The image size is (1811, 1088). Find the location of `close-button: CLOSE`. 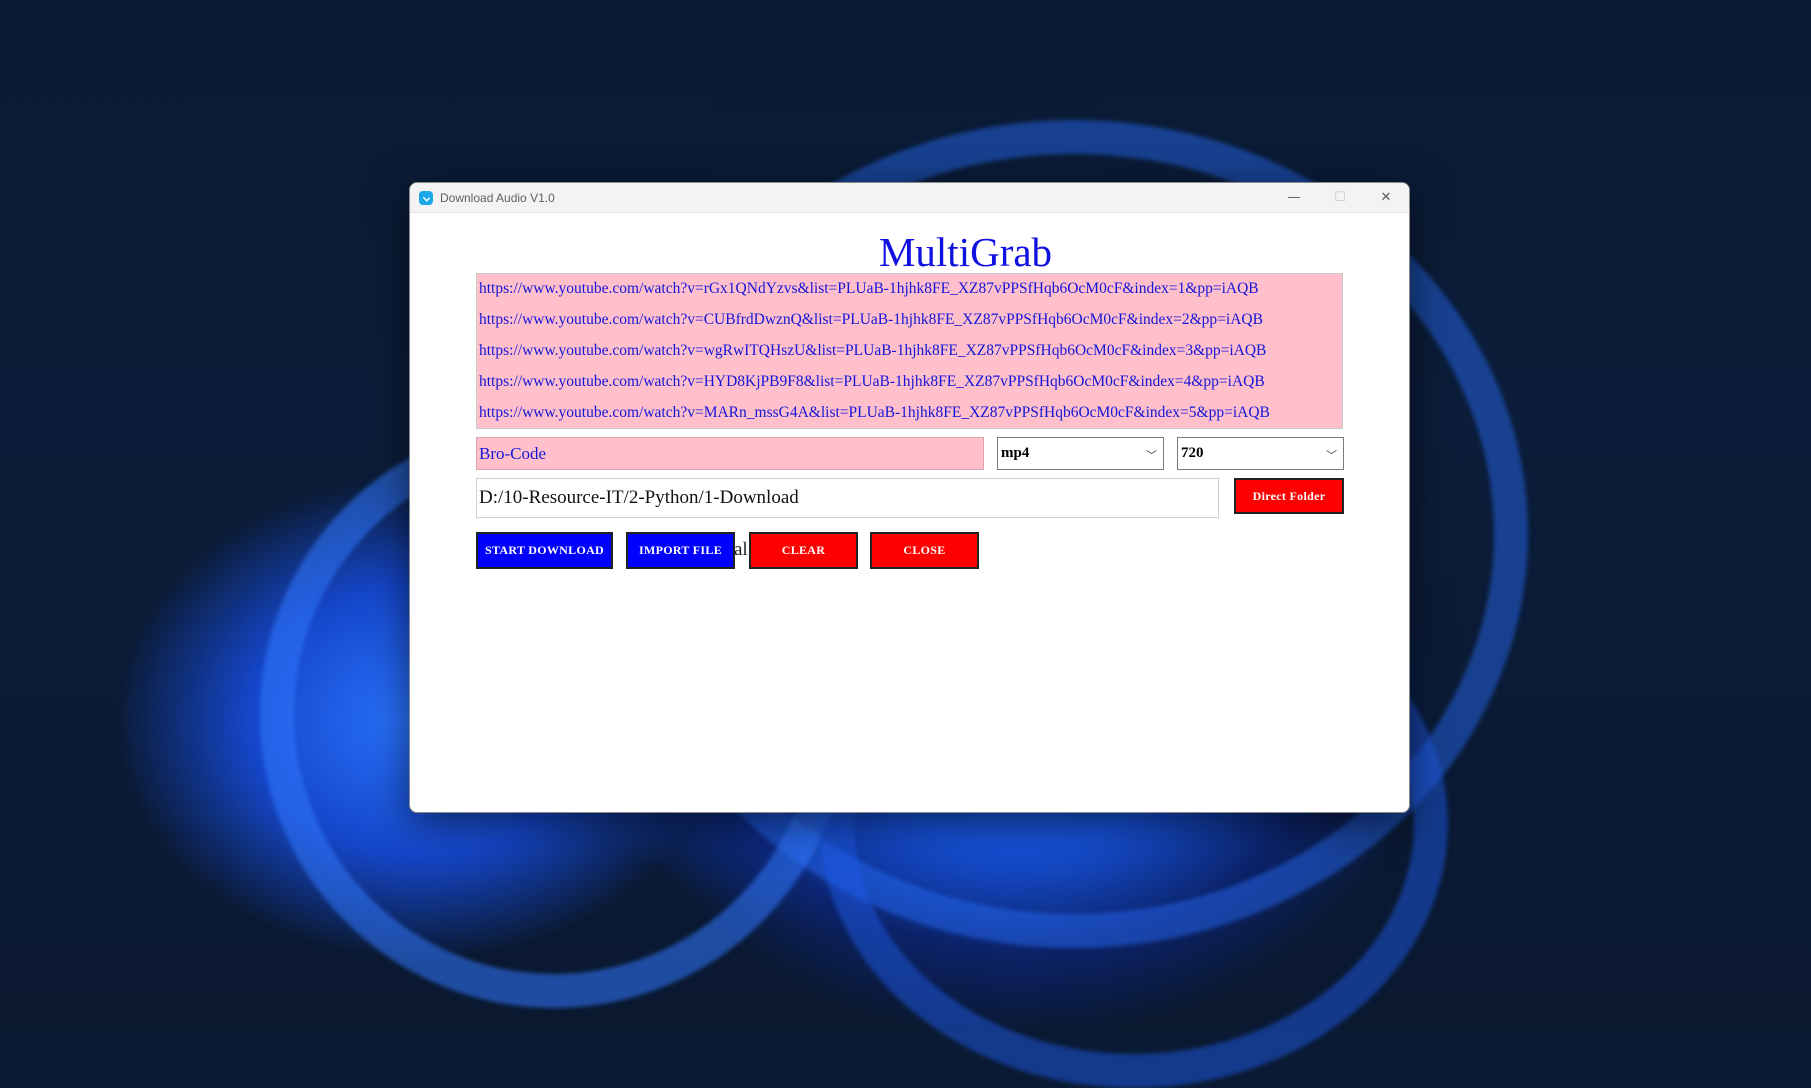

close-button: CLOSE is located at coordinates (924, 550).